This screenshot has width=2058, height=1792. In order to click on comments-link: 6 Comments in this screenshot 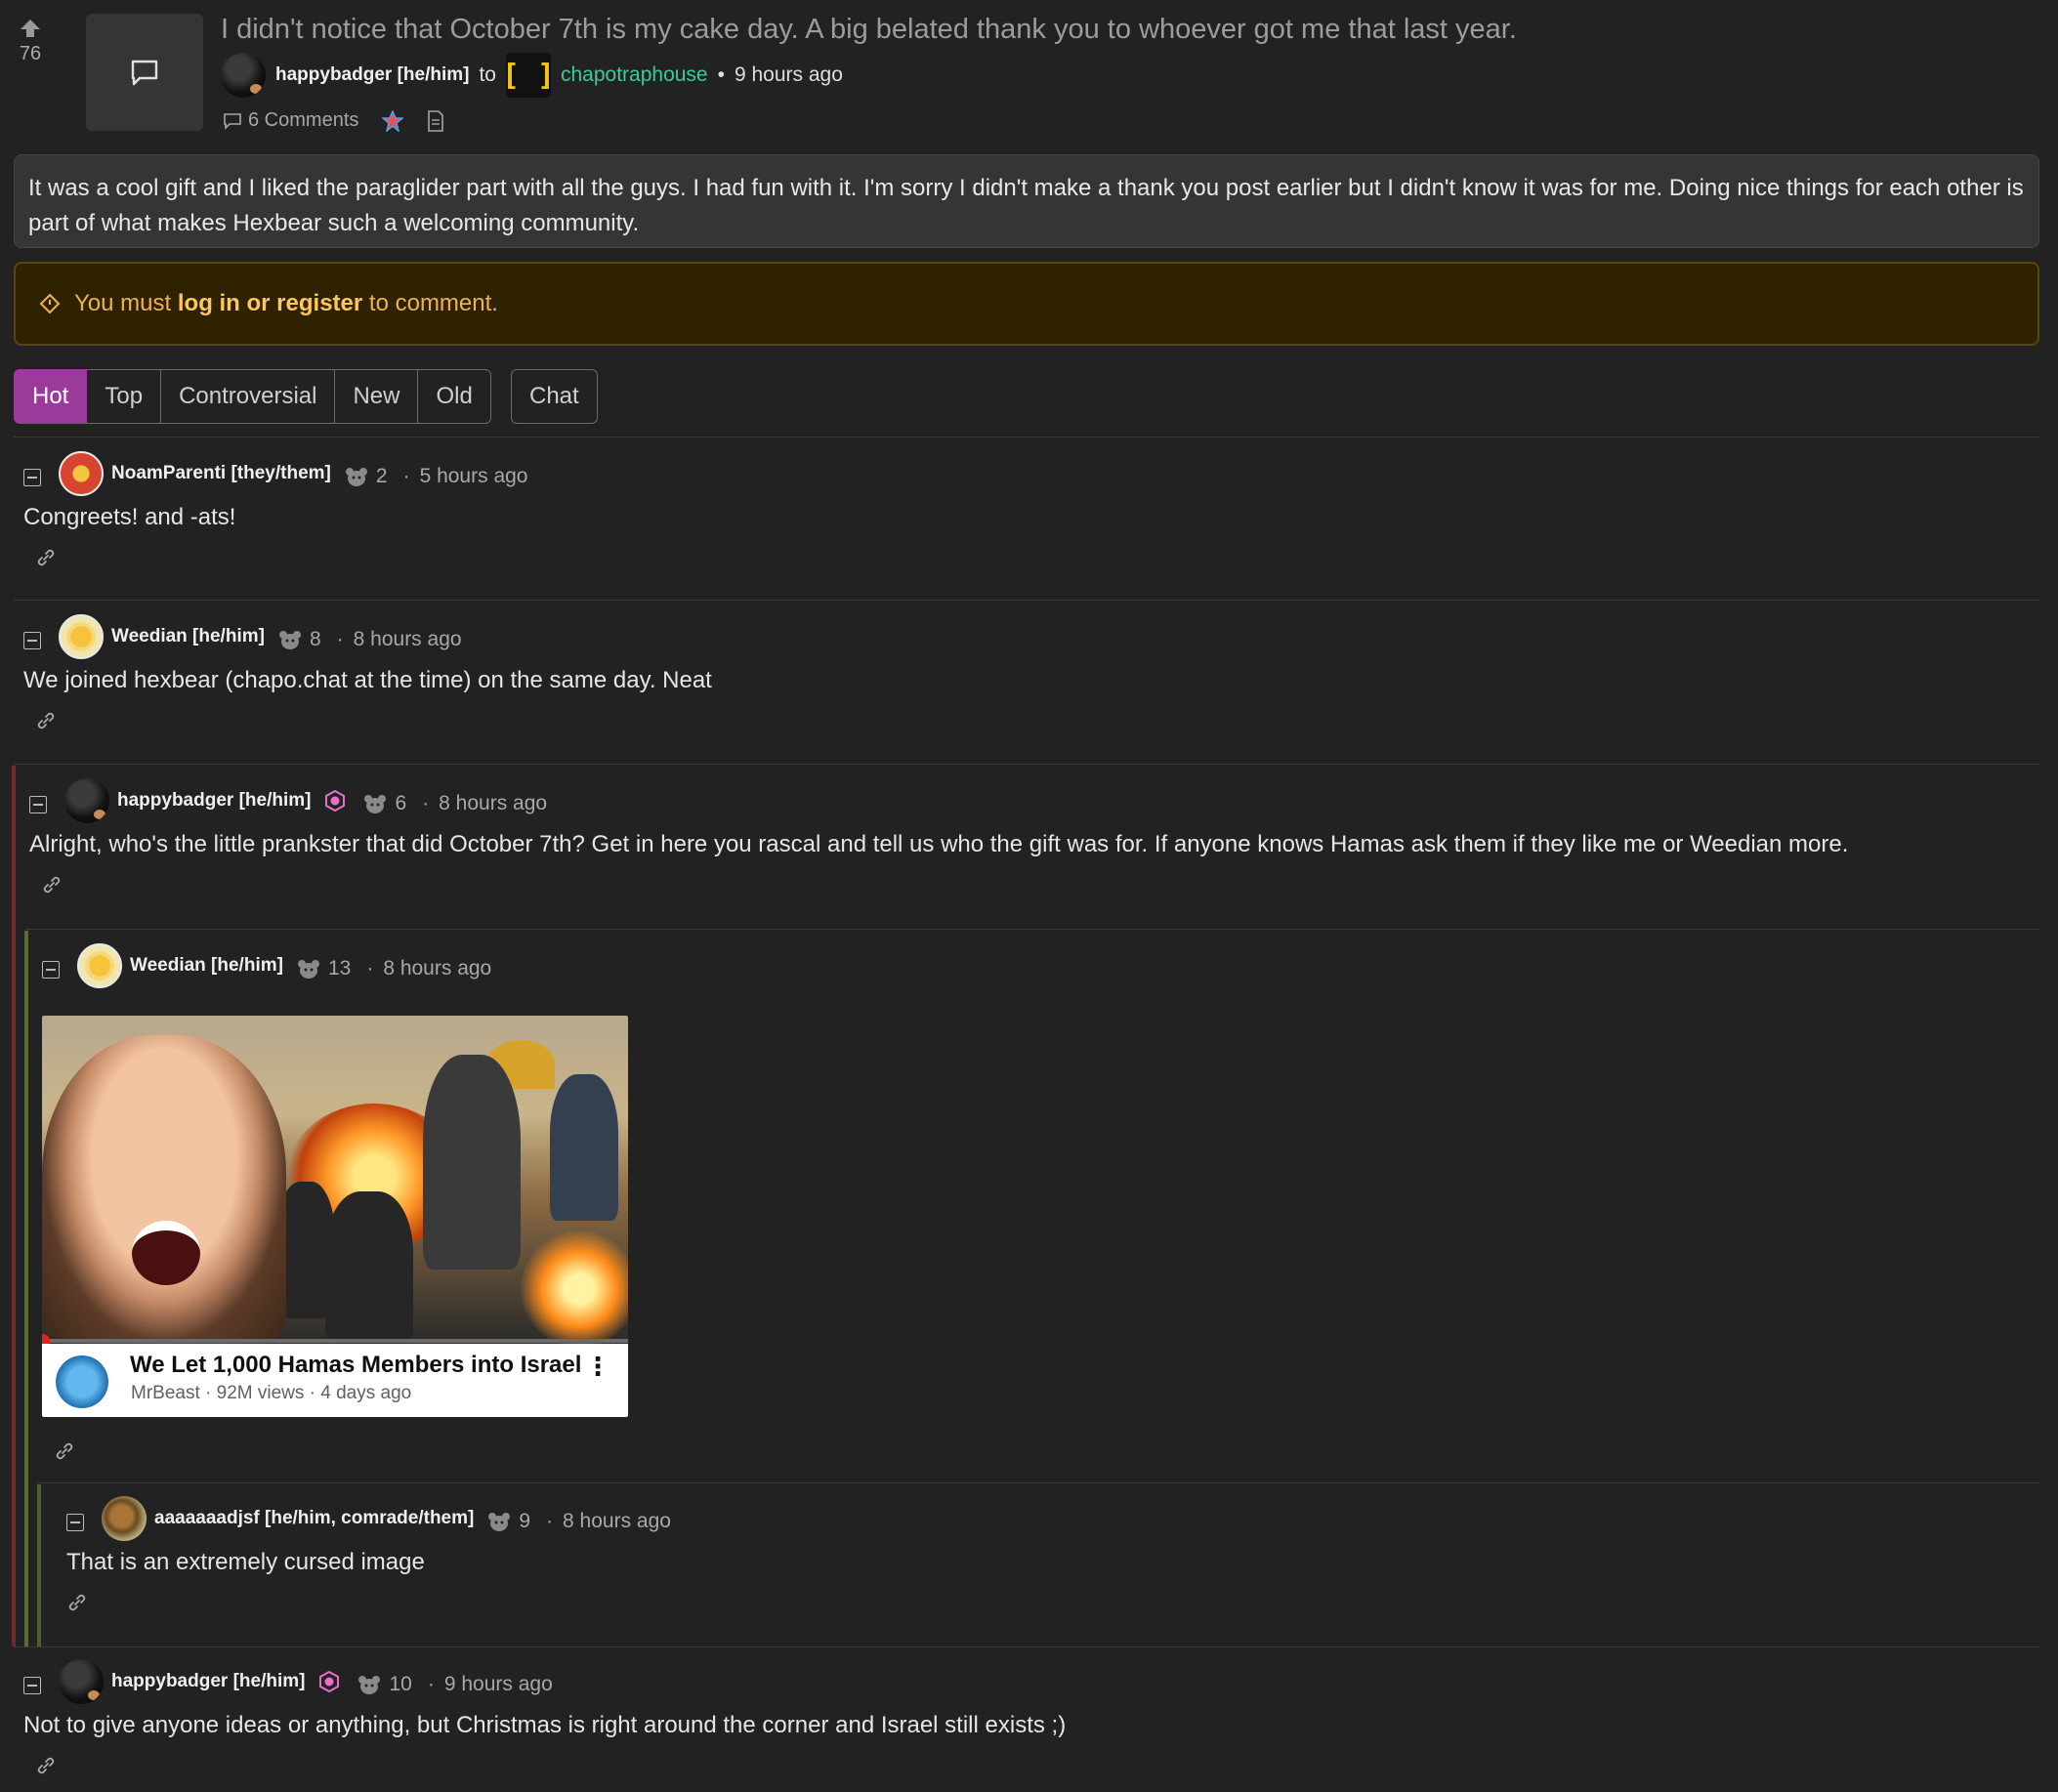, I will do `click(290, 121)`.